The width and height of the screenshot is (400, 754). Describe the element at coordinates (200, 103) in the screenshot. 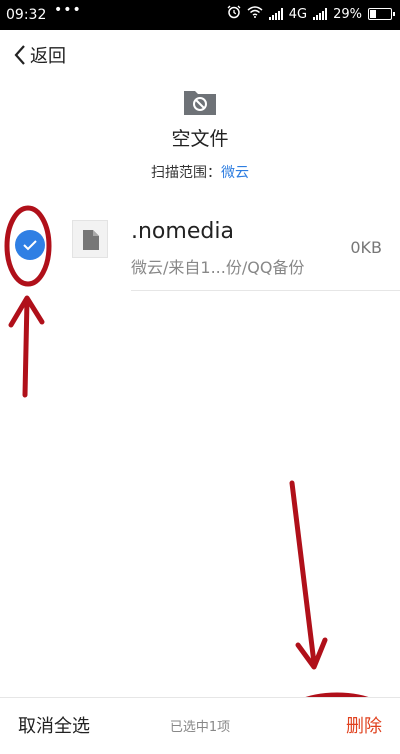

I see `blocked-folder-icon` at that location.